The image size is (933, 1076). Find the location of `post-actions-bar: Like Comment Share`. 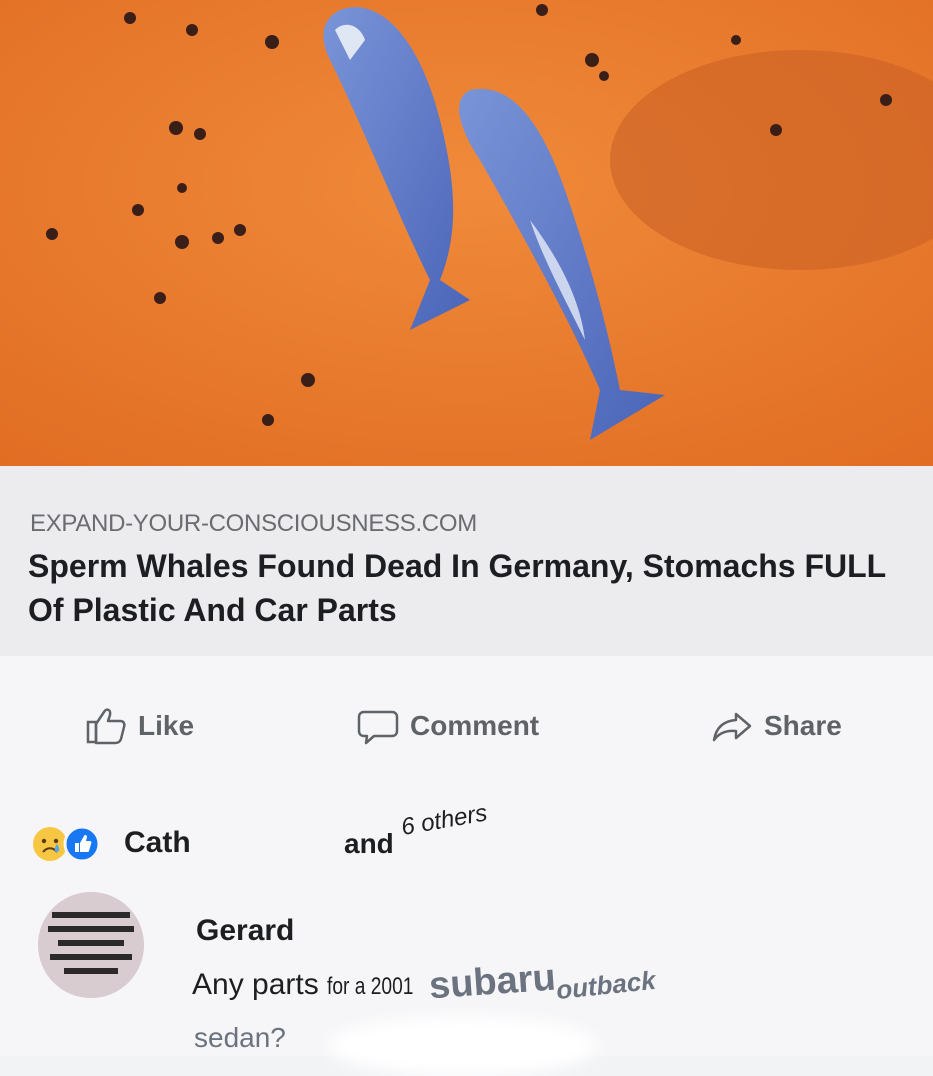

post-actions-bar: Like Comment Share is located at coordinates (466, 731).